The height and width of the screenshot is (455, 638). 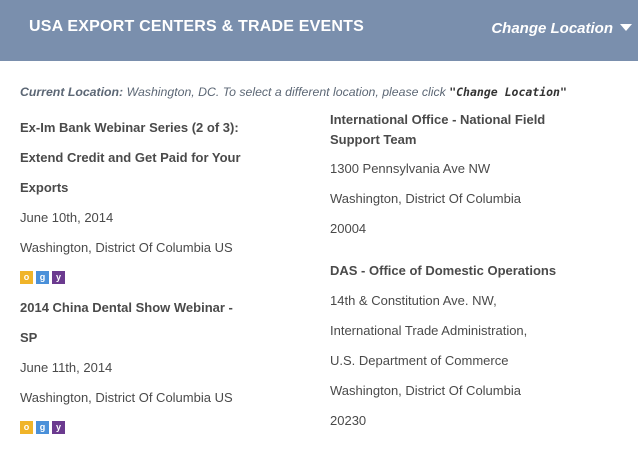 What do you see at coordinates (196, 26) in the screenshot?
I see `page-title: USA EXPORT CENTERS & TRADE EVENTS` at bounding box center [196, 26].